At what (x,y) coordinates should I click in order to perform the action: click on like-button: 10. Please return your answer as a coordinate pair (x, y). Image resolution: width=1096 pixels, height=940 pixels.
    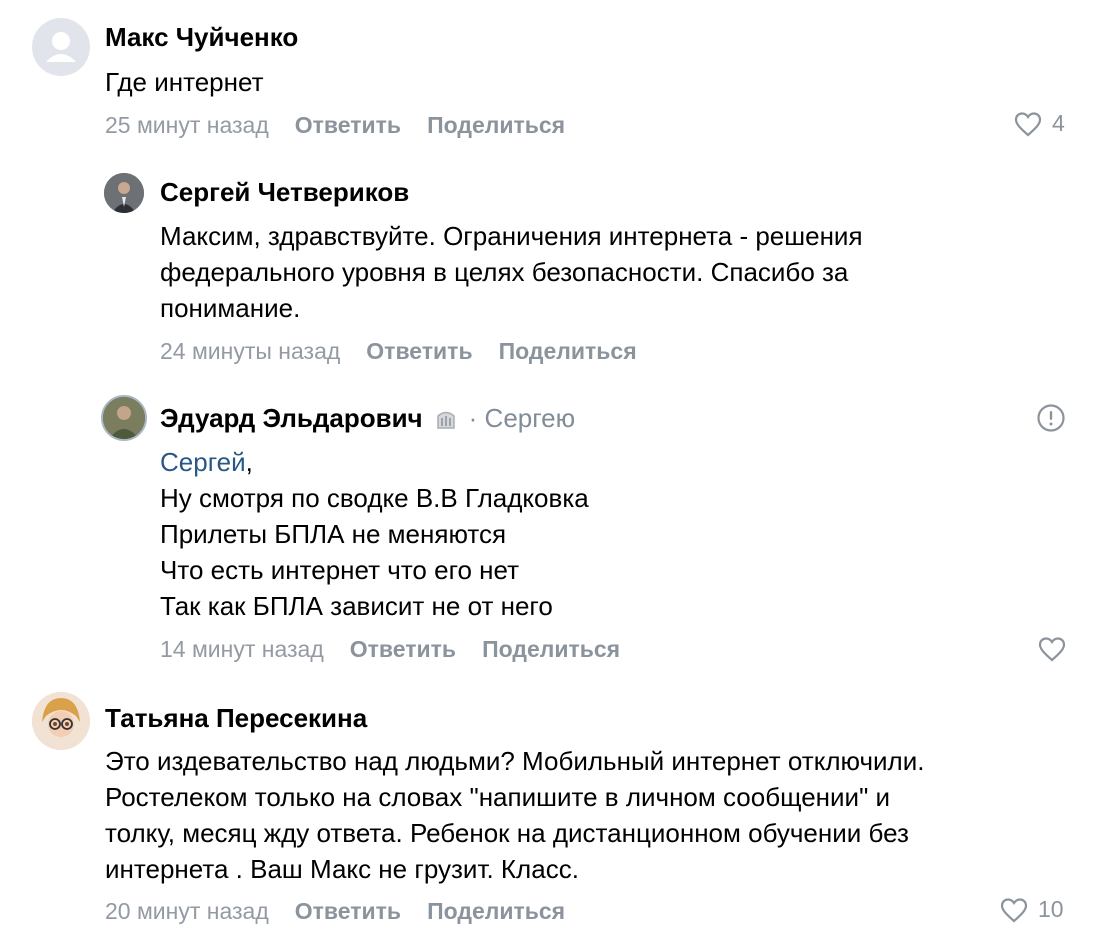
    Looking at the image, I should click on (1032, 909).